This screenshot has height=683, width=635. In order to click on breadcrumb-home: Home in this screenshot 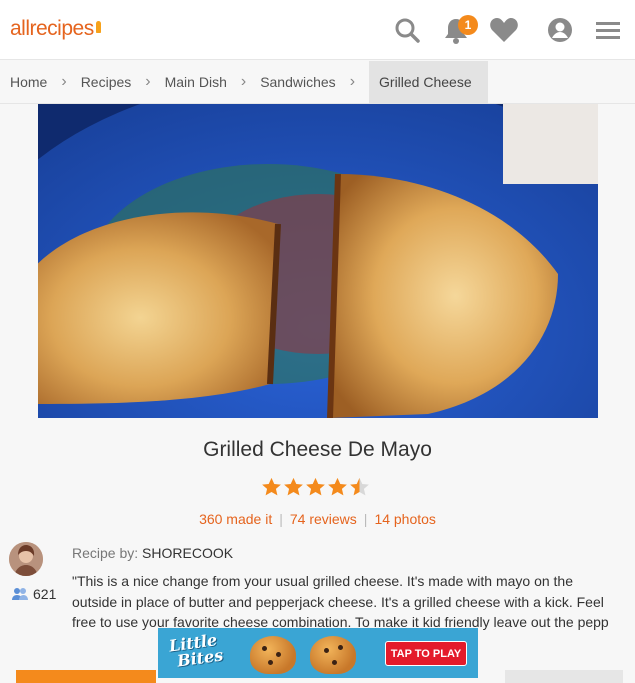, I will do `click(28, 82)`.